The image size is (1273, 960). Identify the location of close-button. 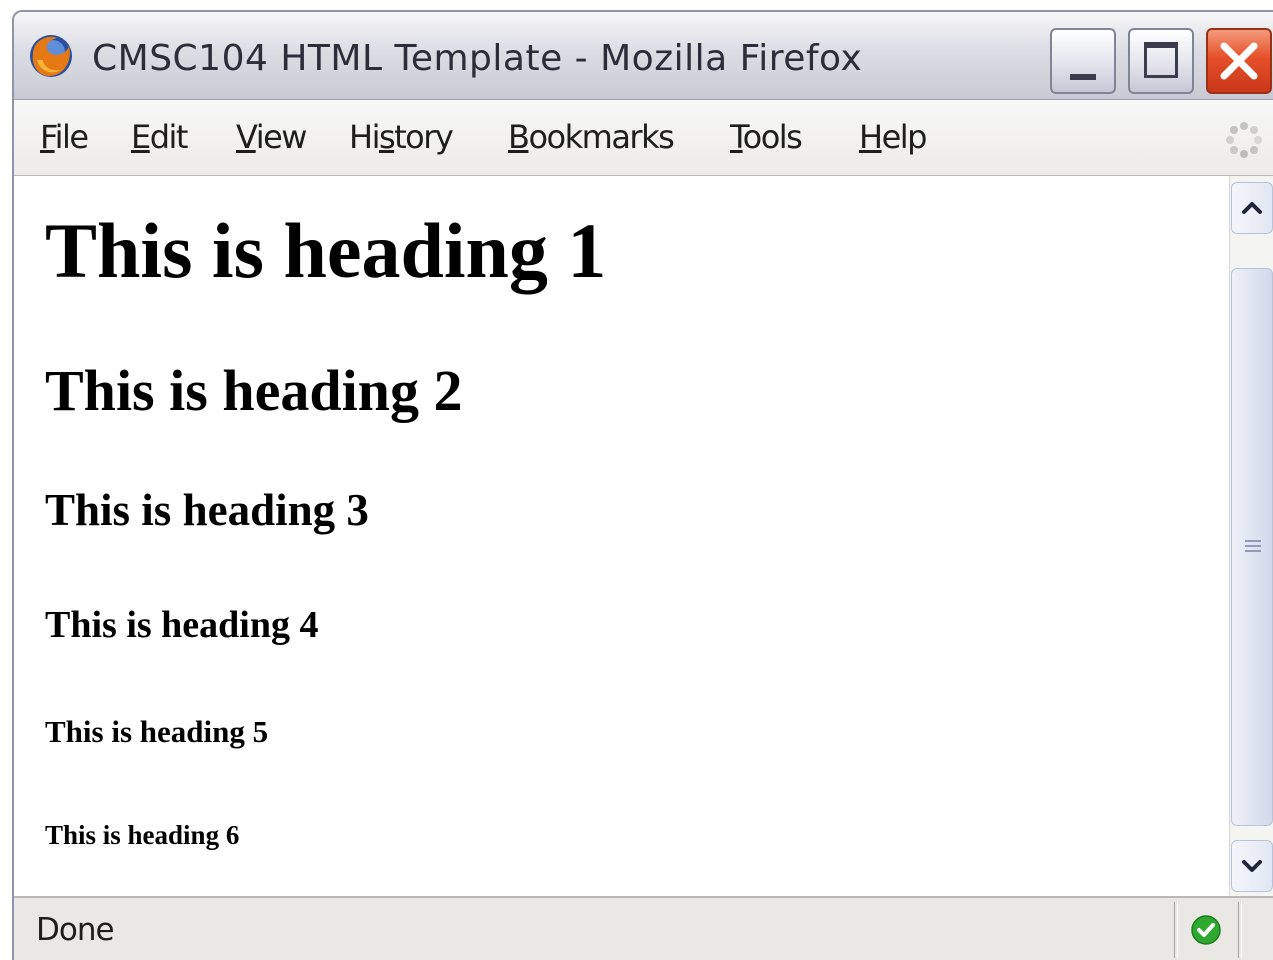
(1239, 61).